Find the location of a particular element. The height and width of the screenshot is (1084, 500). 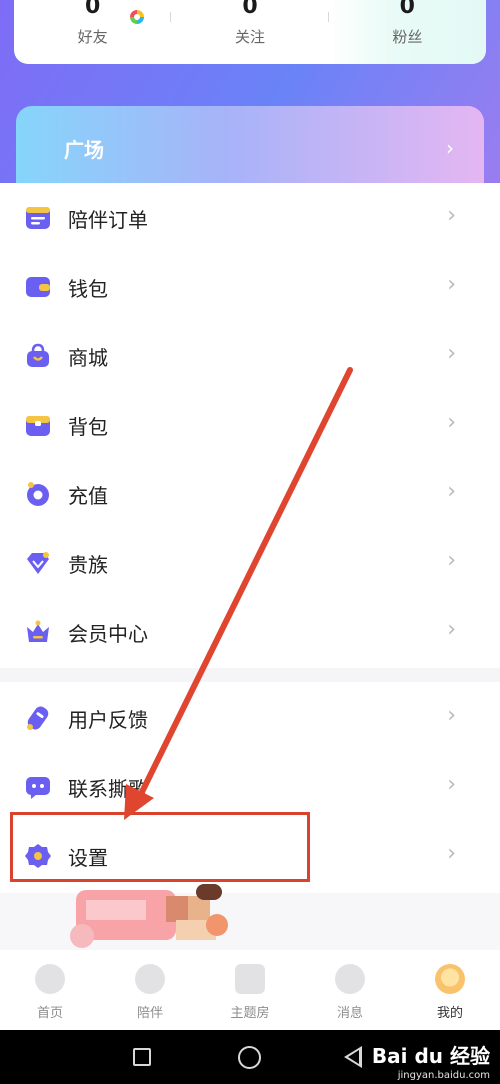

backpack-icon is located at coordinates (38, 426).